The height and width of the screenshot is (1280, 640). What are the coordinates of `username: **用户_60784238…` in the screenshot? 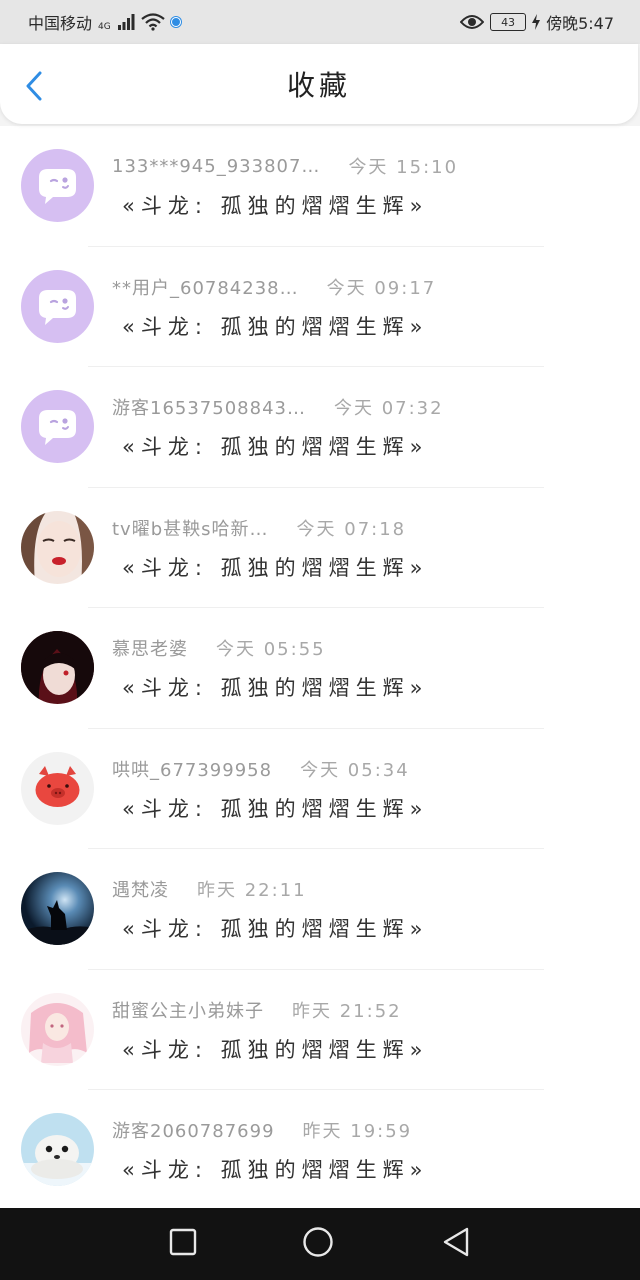 It's located at (205, 288).